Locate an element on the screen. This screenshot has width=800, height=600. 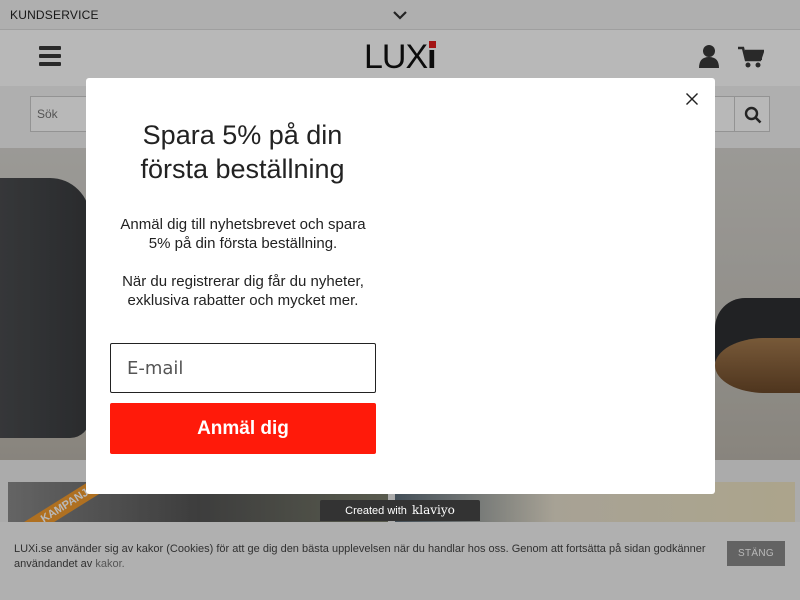
email-field is located at coordinates (243, 368).